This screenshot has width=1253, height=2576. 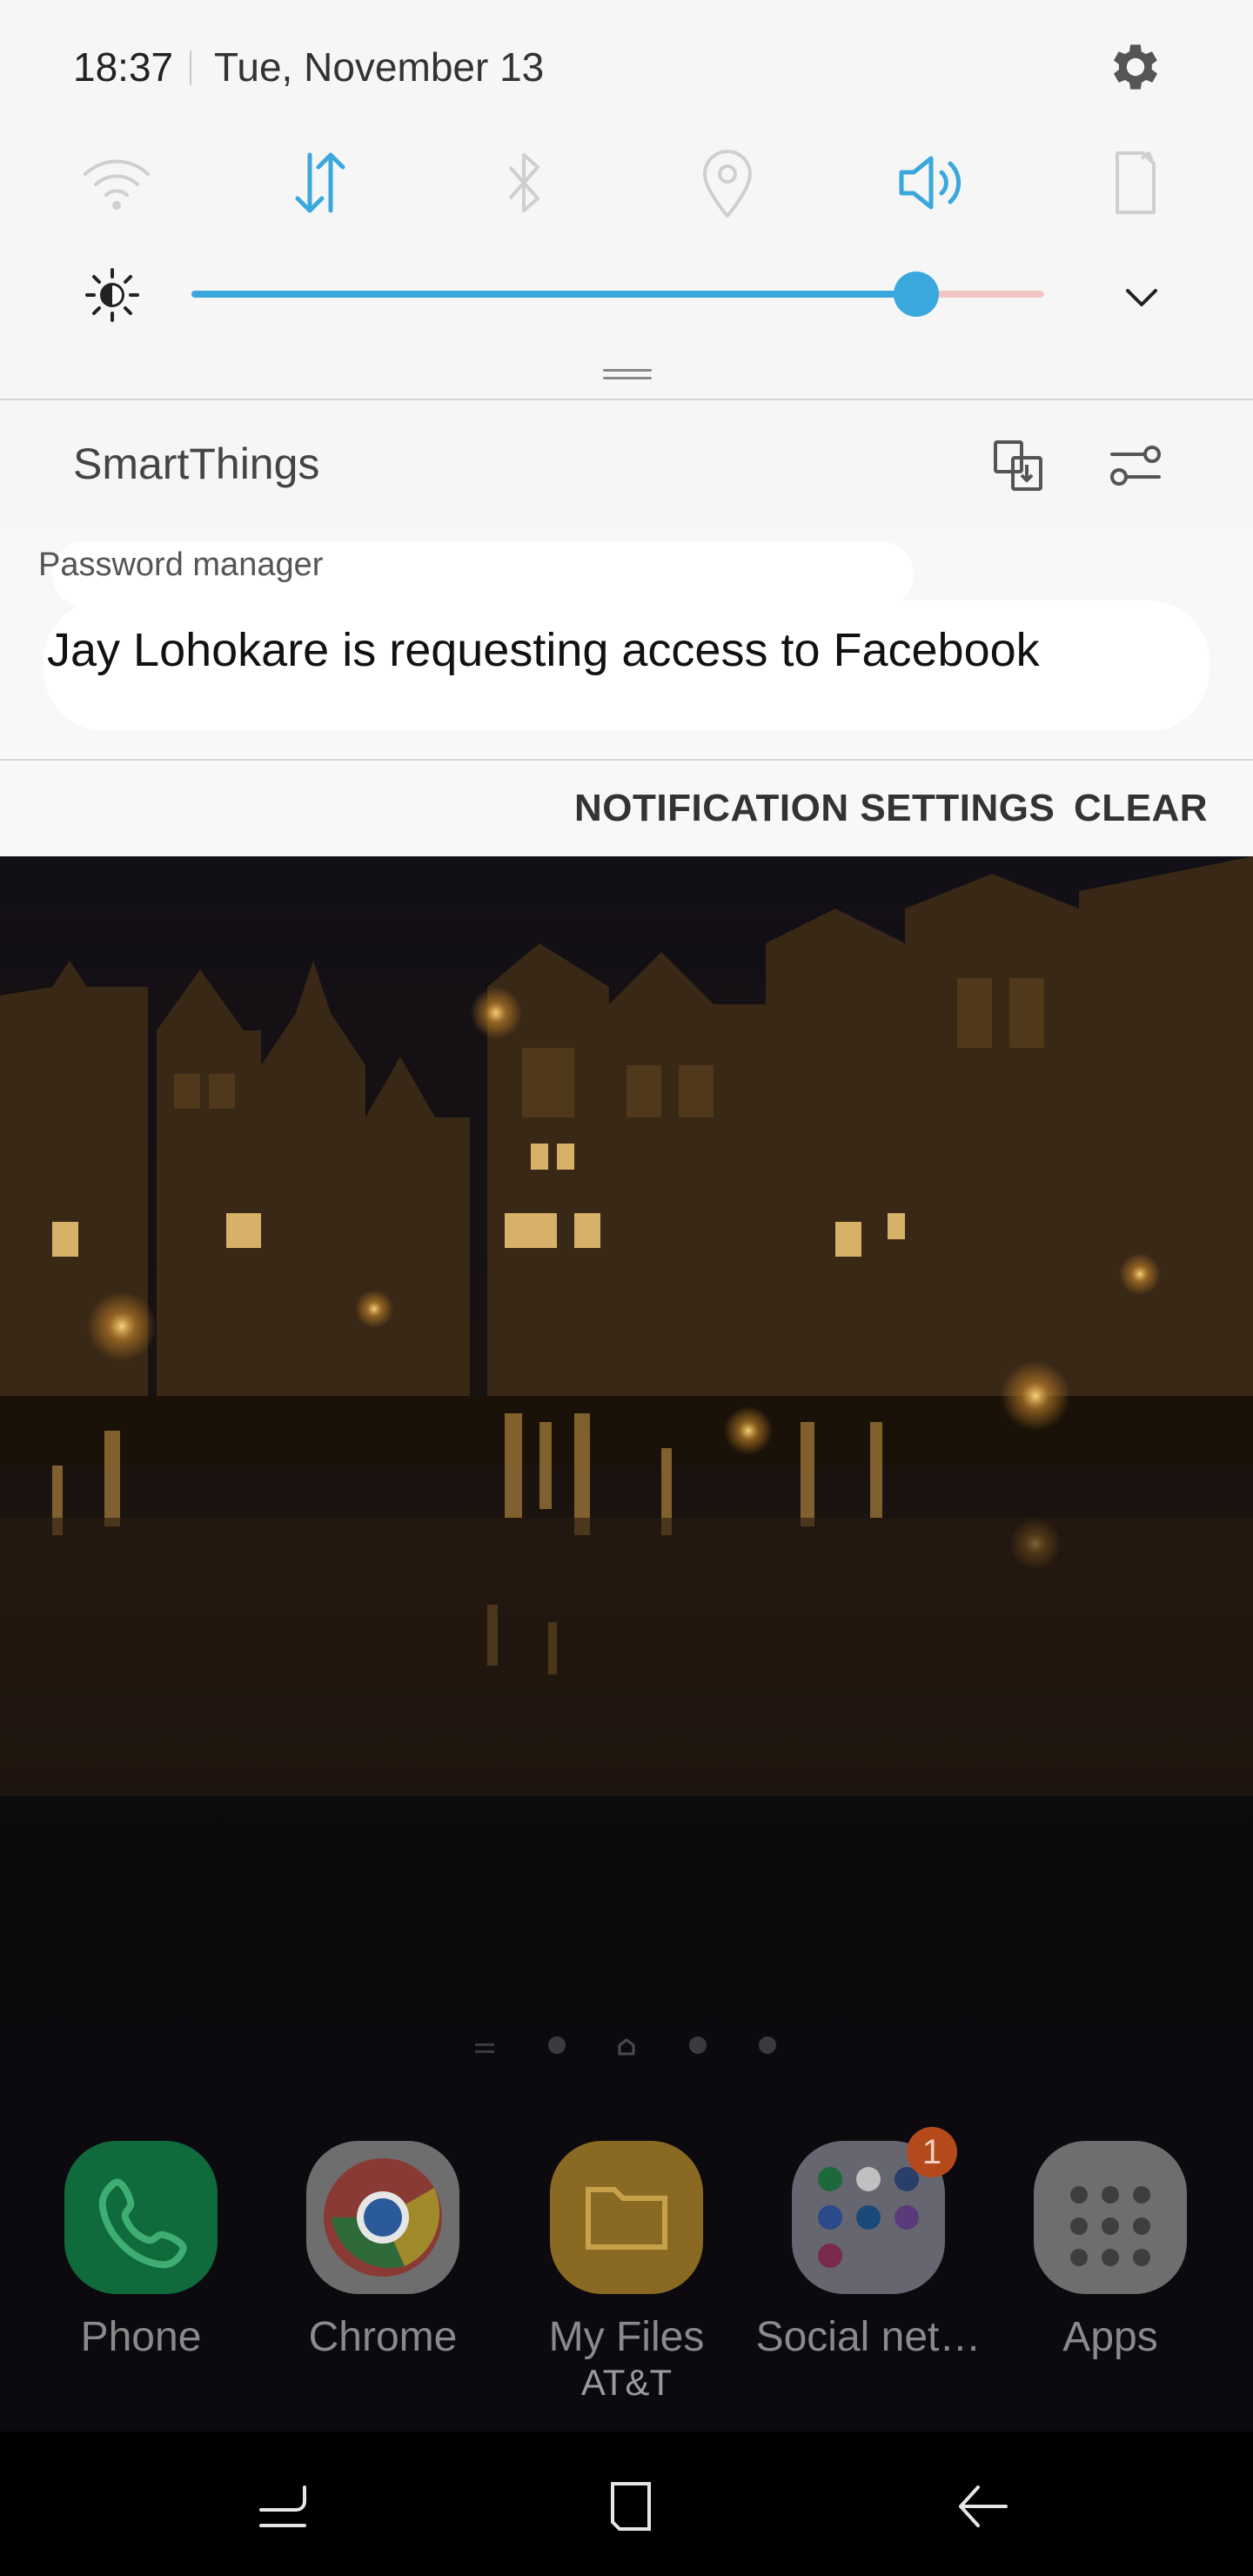 I want to click on notification-settings-button: NOTIFICATION SETTINGS, so click(x=814, y=809).